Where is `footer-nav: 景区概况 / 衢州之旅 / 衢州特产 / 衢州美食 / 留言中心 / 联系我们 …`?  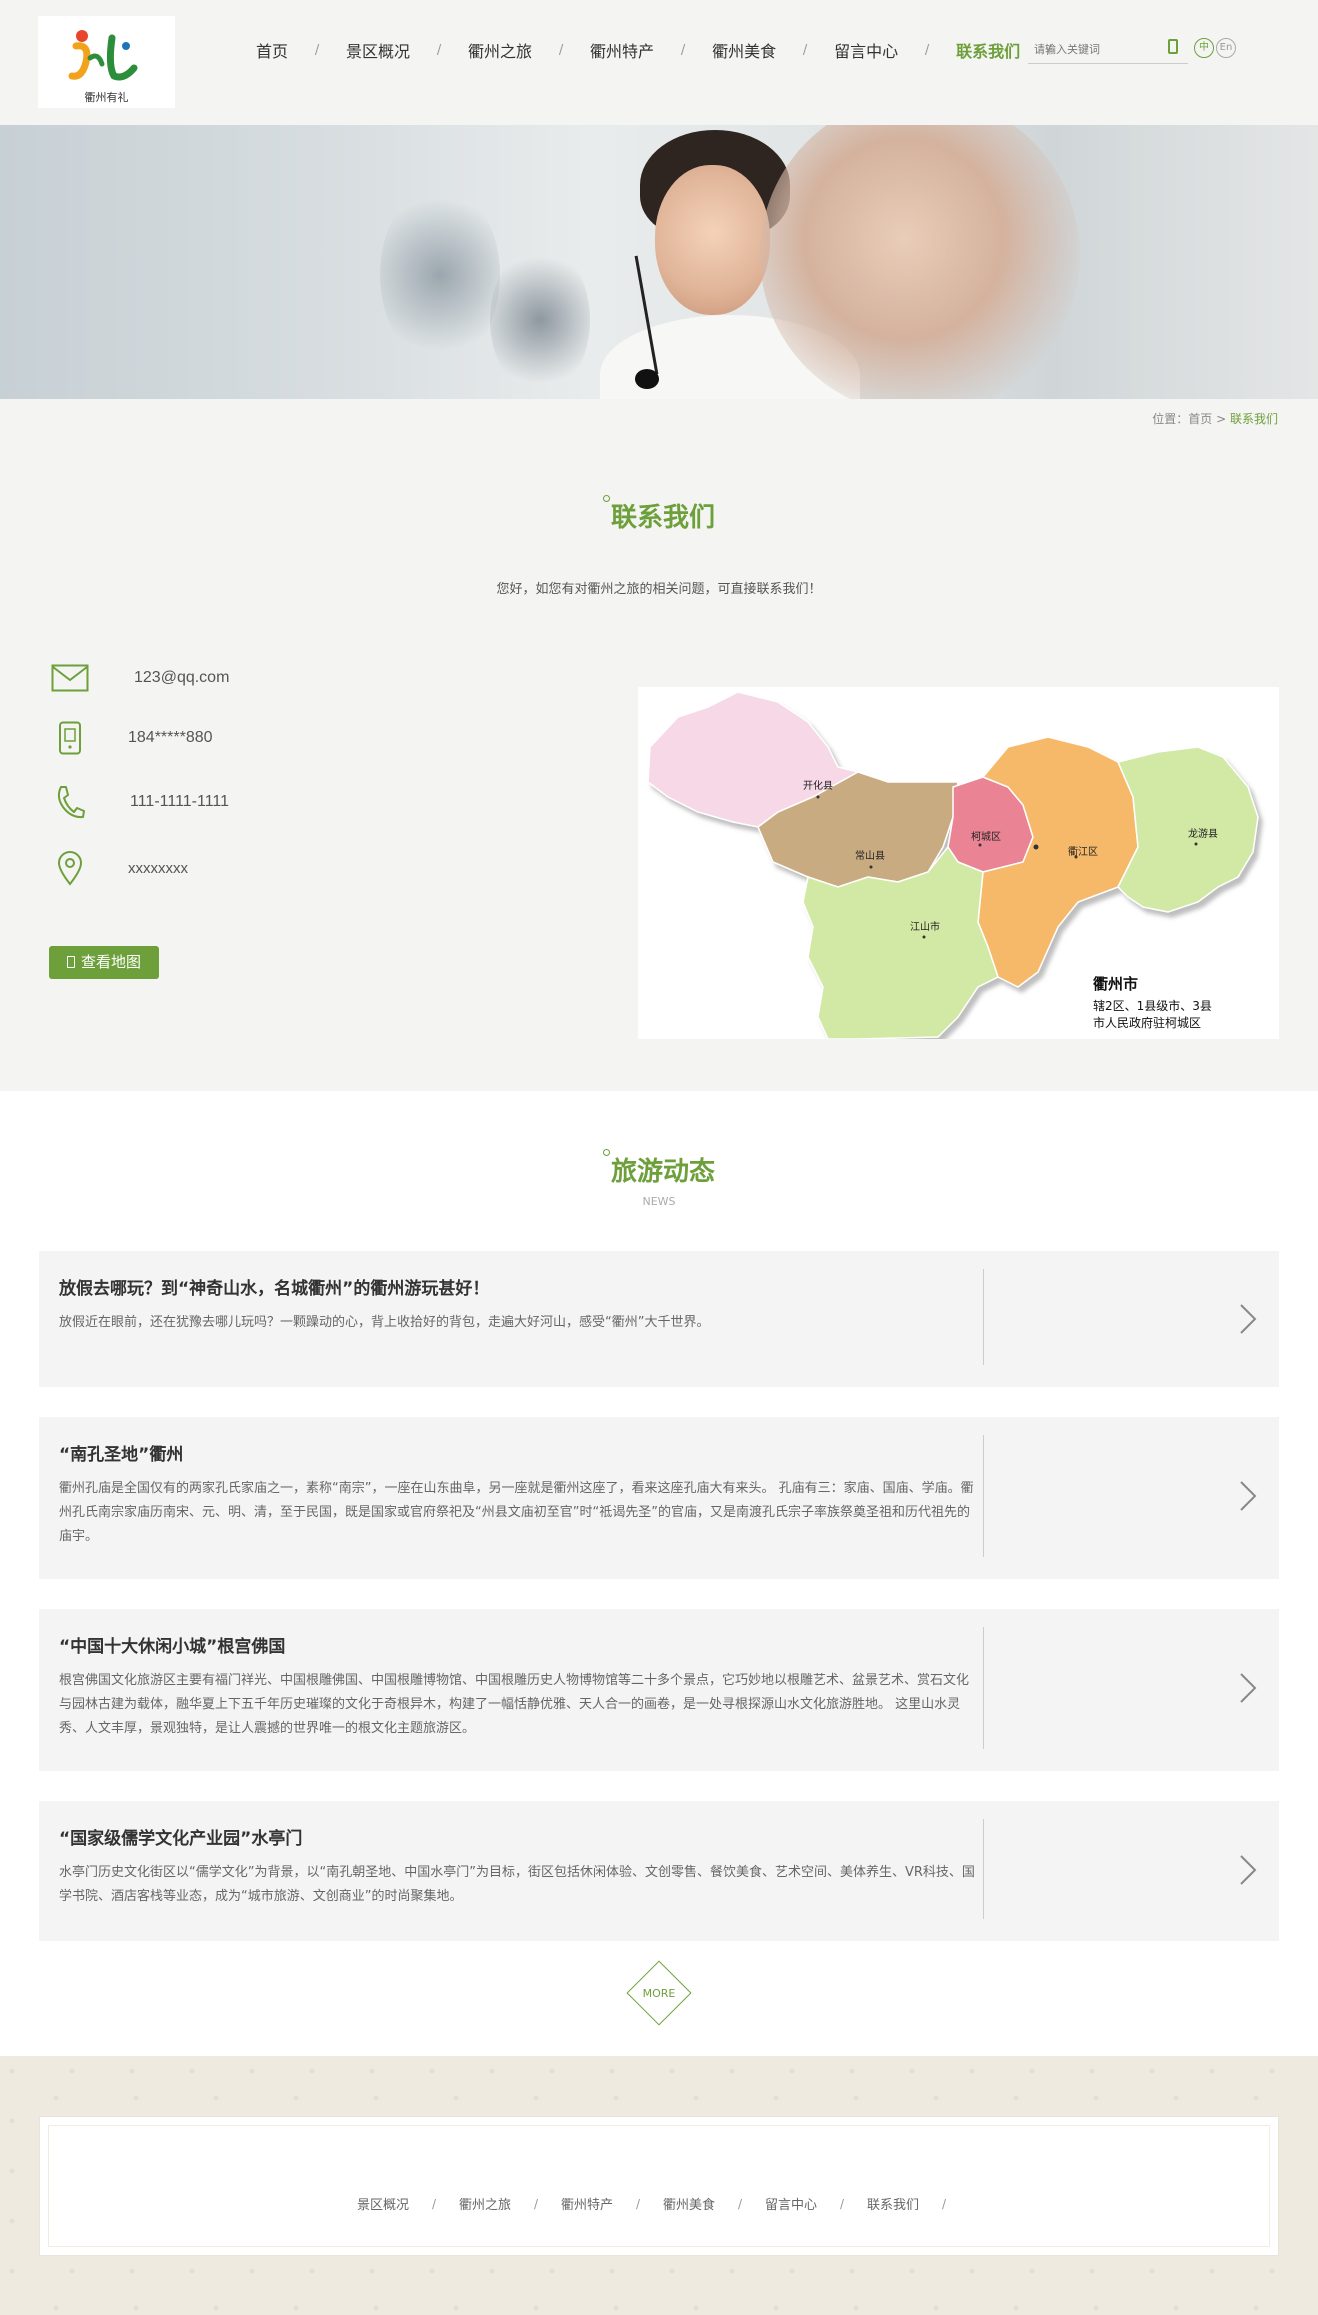 footer-nav: 景区概况 / 衢州之旅 / 衢州特产 / 衢州美食 / 留言中心 / 联系我们 … is located at coordinates (659, 2204).